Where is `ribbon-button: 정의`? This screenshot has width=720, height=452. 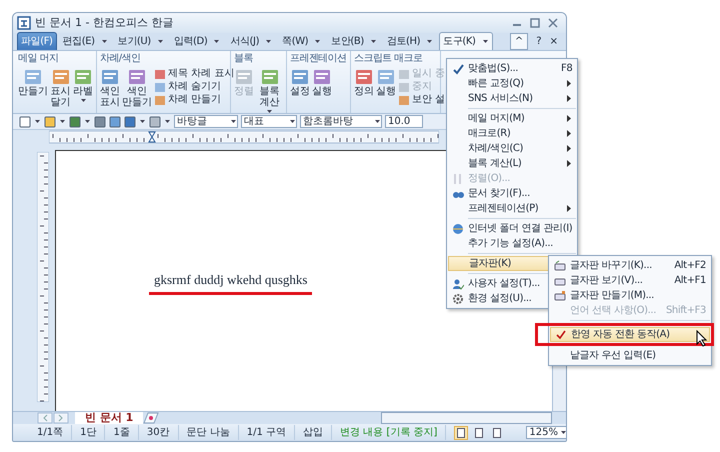
ribbon-button: 정의 is located at coordinates (364, 82).